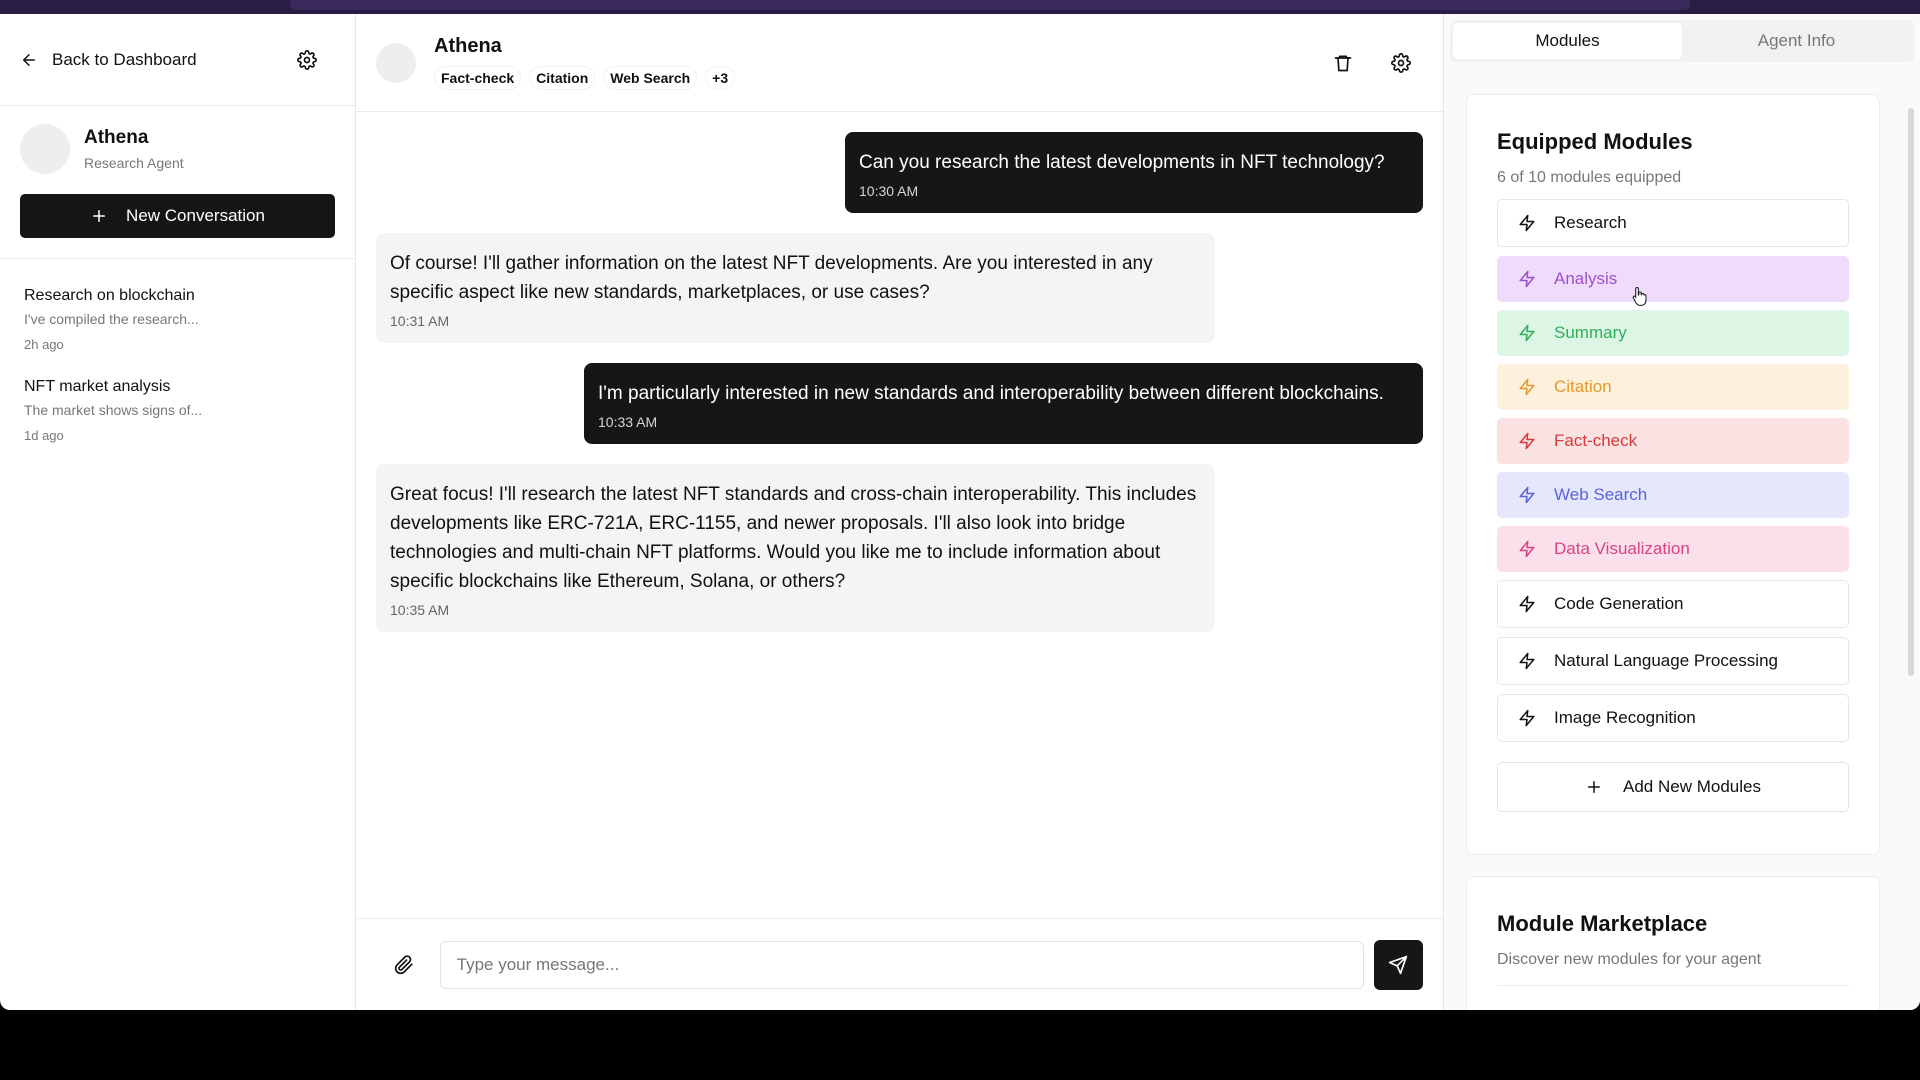 The height and width of the screenshot is (1080, 1920). What do you see at coordinates (1619, 603) in the screenshot?
I see `module-label: Code Generation` at bounding box center [1619, 603].